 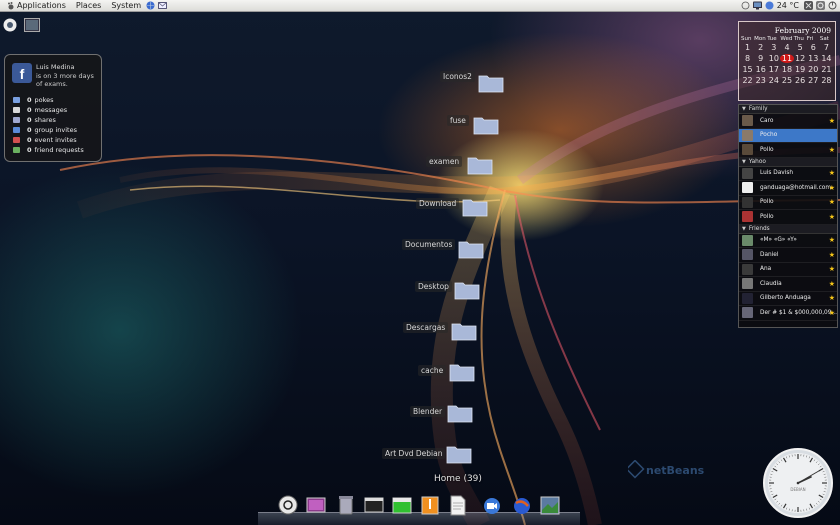 I want to click on system-menu: System, so click(x=126, y=6).